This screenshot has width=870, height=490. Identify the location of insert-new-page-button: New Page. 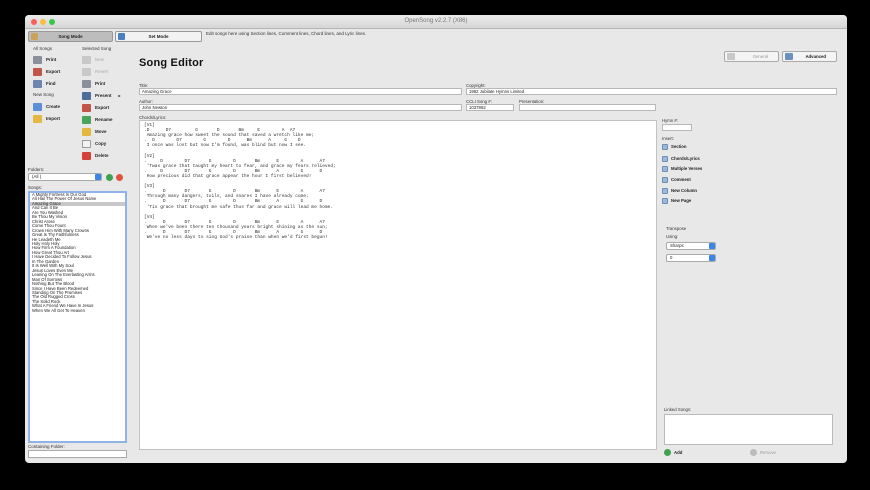
(676, 200).